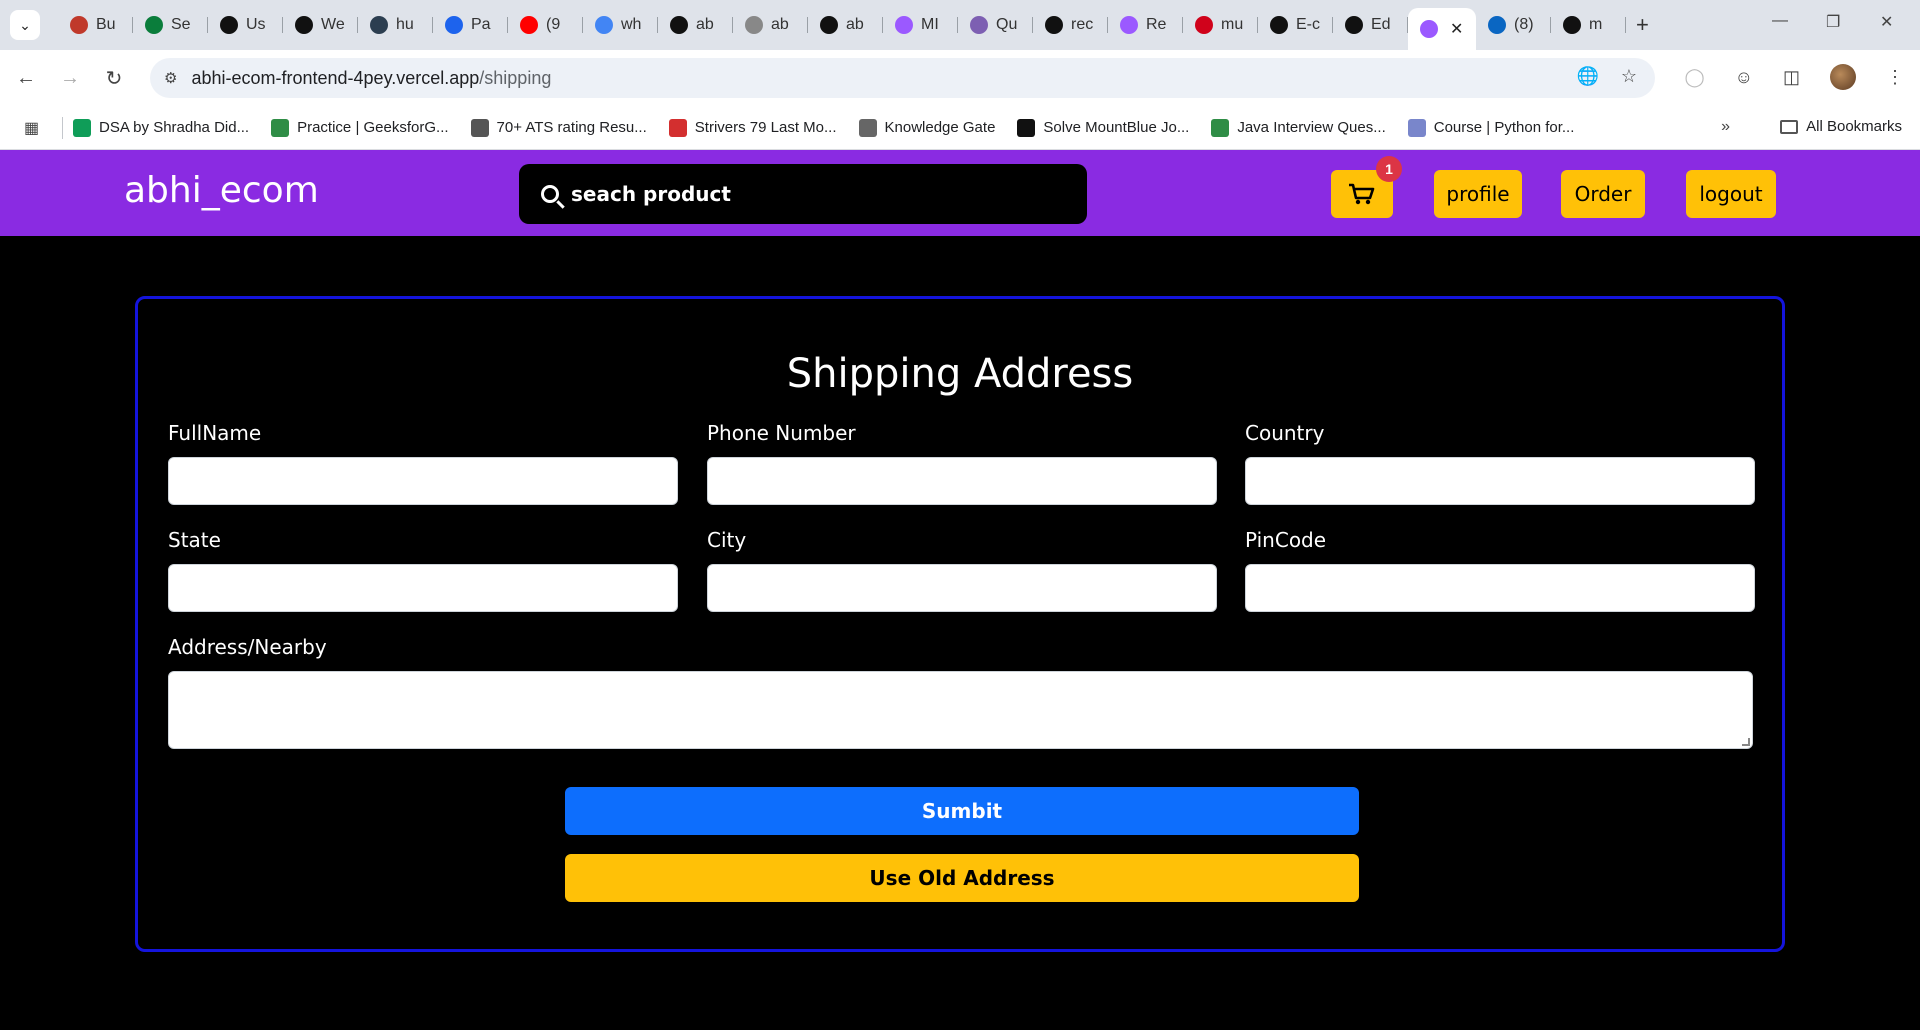 The width and height of the screenshot is (1920, 1030). I want to click on browser-tab: Bu, so click(95, 25).